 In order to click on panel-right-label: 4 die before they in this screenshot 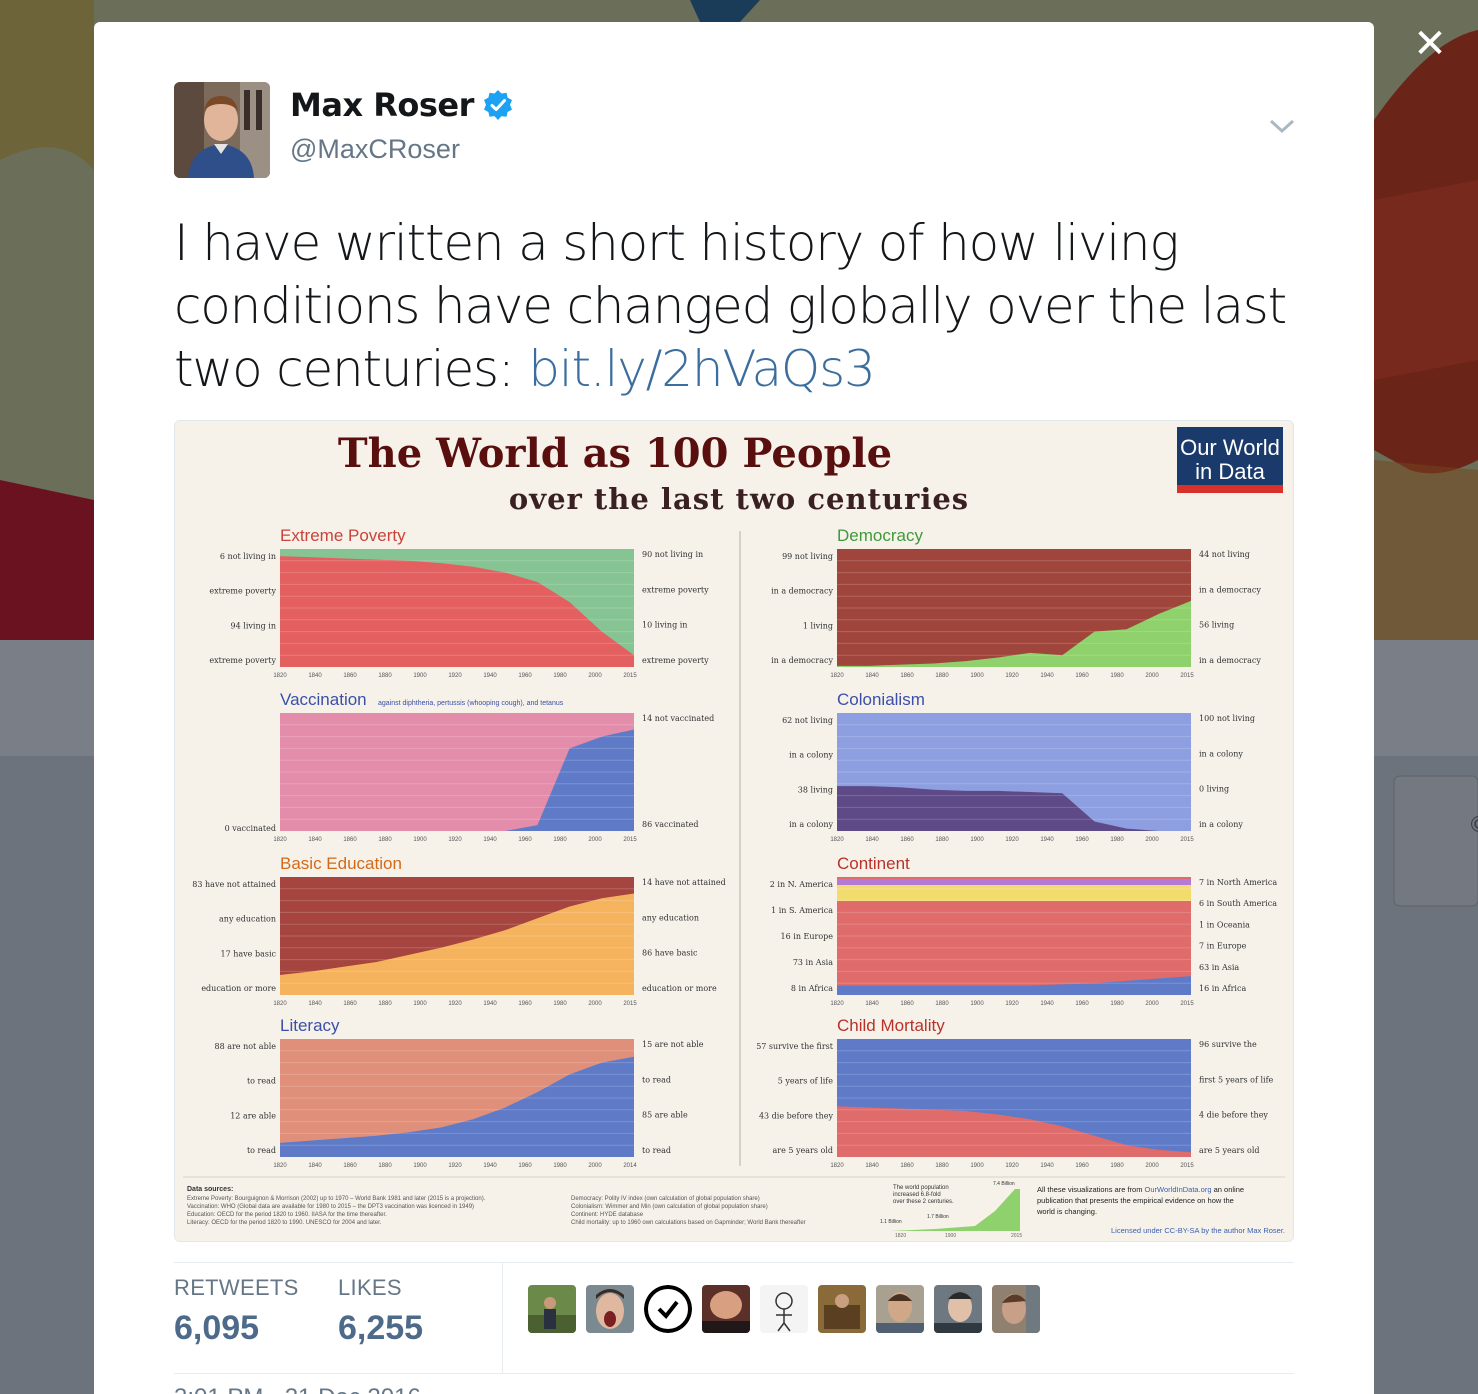, I will do `click(1233, 1115)`.